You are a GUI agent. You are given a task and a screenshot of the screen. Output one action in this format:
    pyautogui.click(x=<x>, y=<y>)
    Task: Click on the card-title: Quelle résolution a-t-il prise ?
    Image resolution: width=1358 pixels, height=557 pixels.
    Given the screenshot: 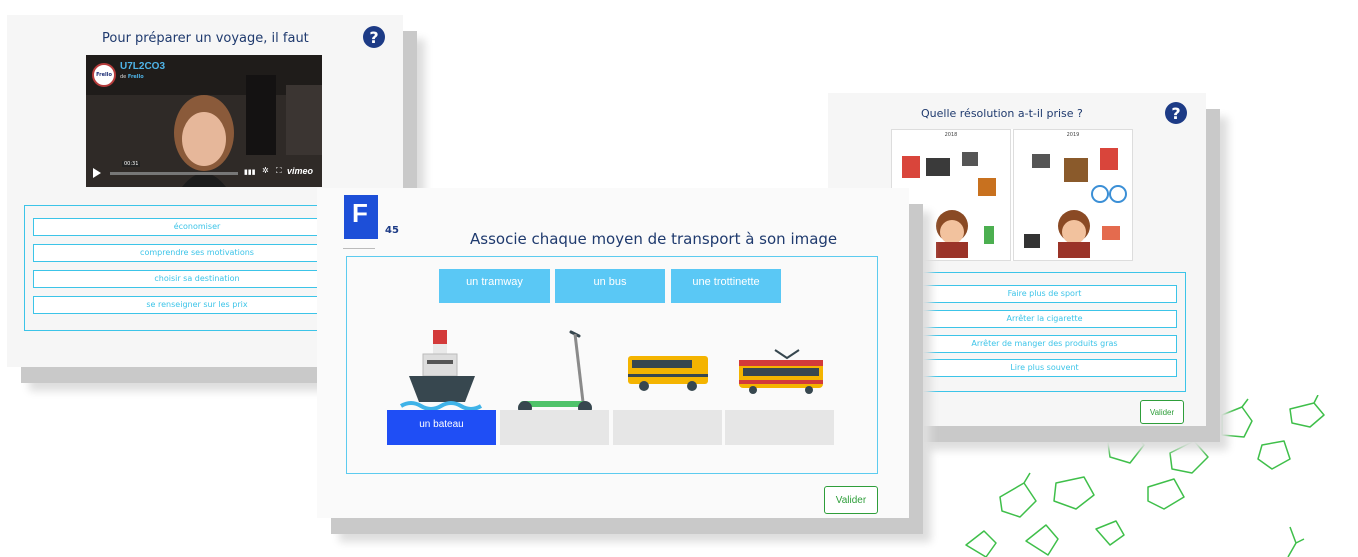 What is the action you would take?
    pyautogui.click(x=1002, y=113)
    